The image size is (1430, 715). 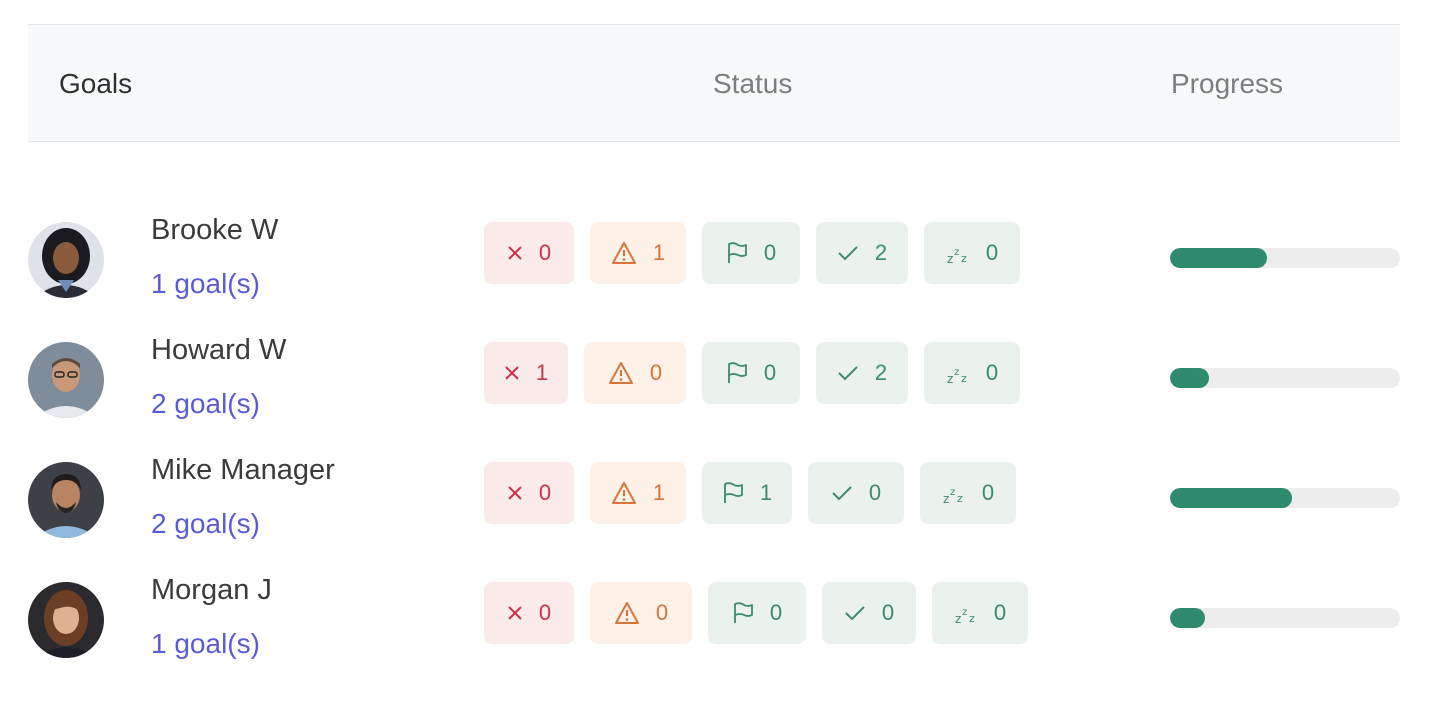 What do you see at coordinates (753, 83) in the screenshot?
I see `status-column-header: Status` at bounding box center [753, 83].